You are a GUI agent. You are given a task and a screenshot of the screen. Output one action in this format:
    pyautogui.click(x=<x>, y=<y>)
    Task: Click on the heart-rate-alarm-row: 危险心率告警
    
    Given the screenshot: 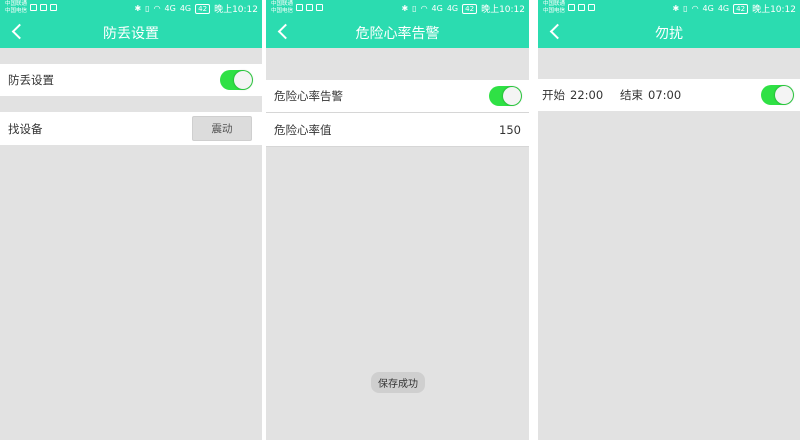 What is the action you would take?
    pyautogui.click(x=397, y=96)
    